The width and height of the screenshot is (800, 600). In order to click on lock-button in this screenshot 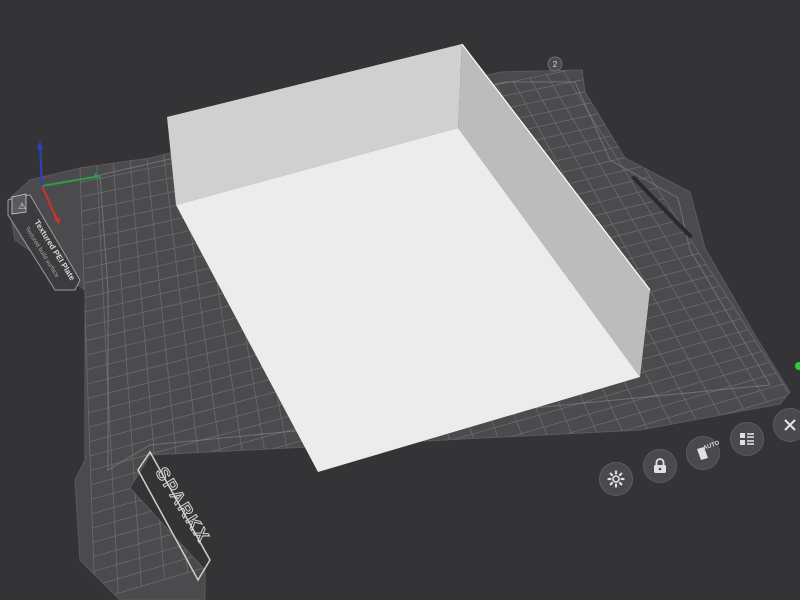, I will do `click(660, 466)`.